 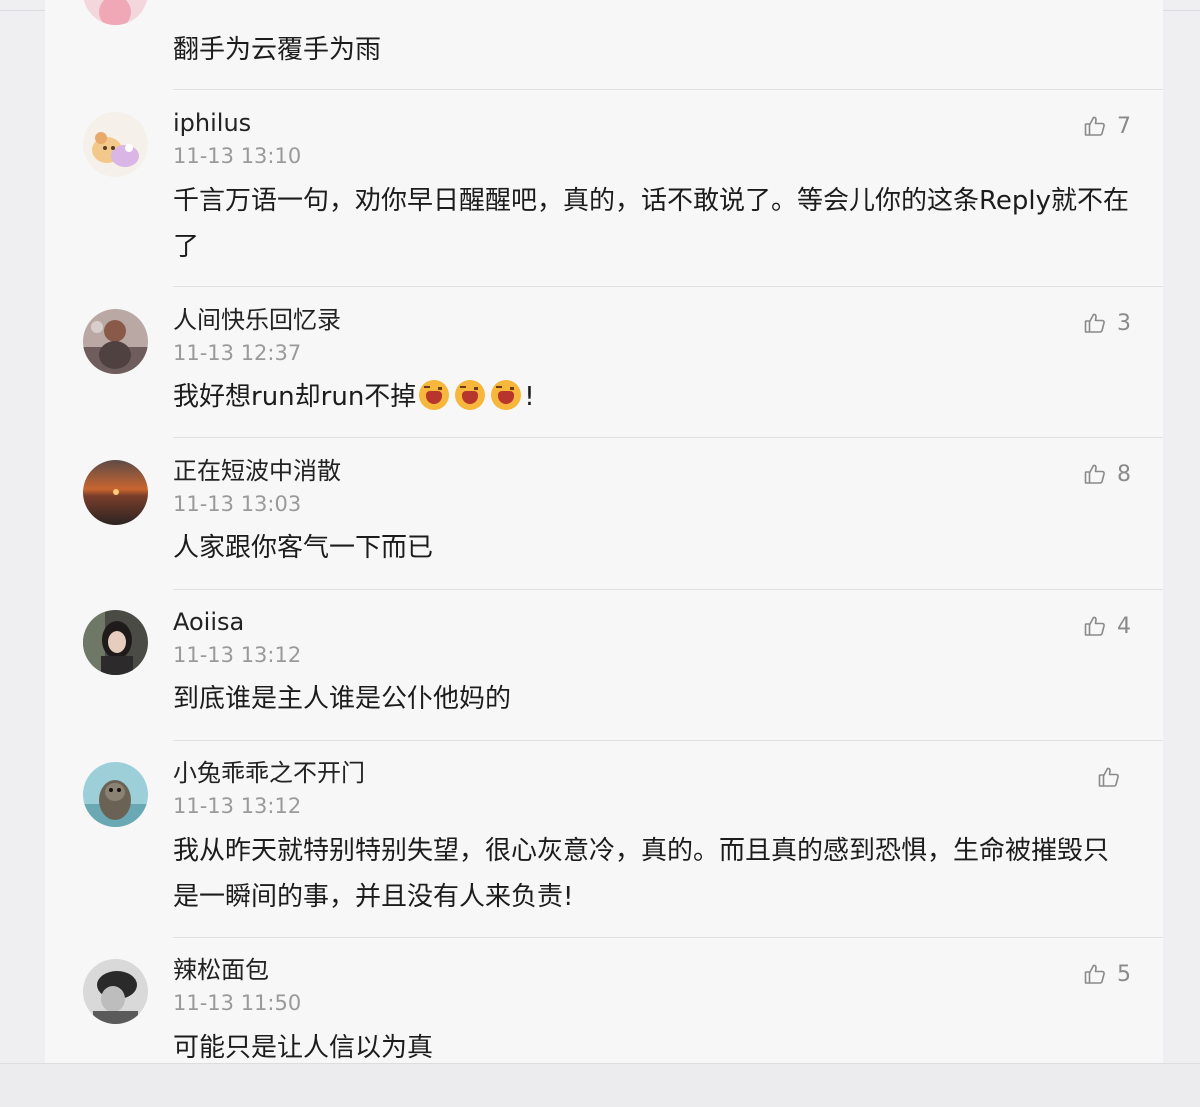 What do you see at coordinates (303, 1048) in the screenshot?
I see `comment-text: 可能只是让人信以为真` at bounding box center [303, 1048].